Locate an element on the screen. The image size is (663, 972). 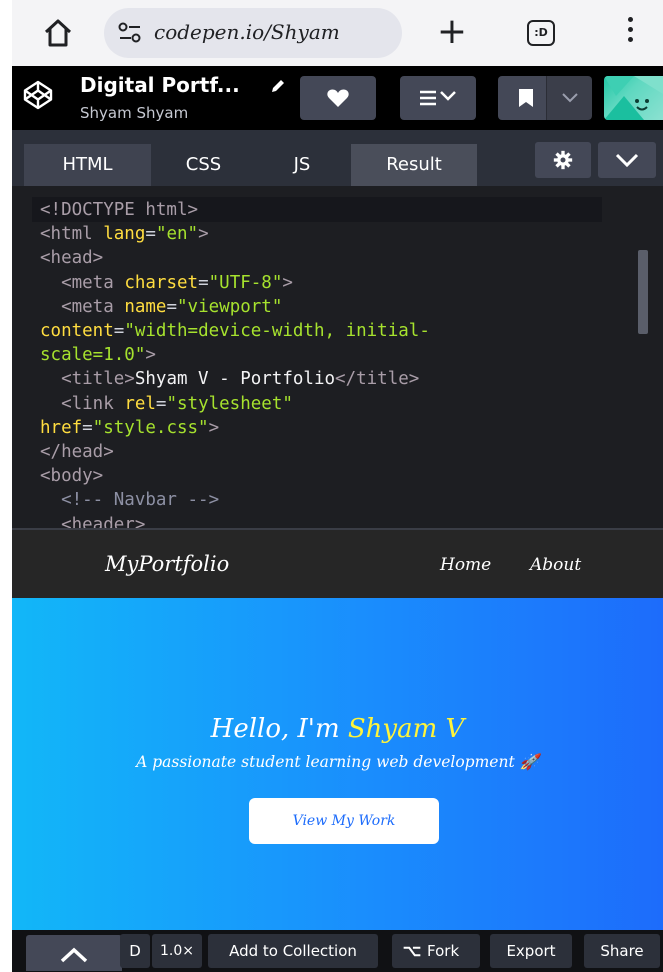
pen-header: Digital Portf... Shyam Shyam is located at coordinates (337, 98).